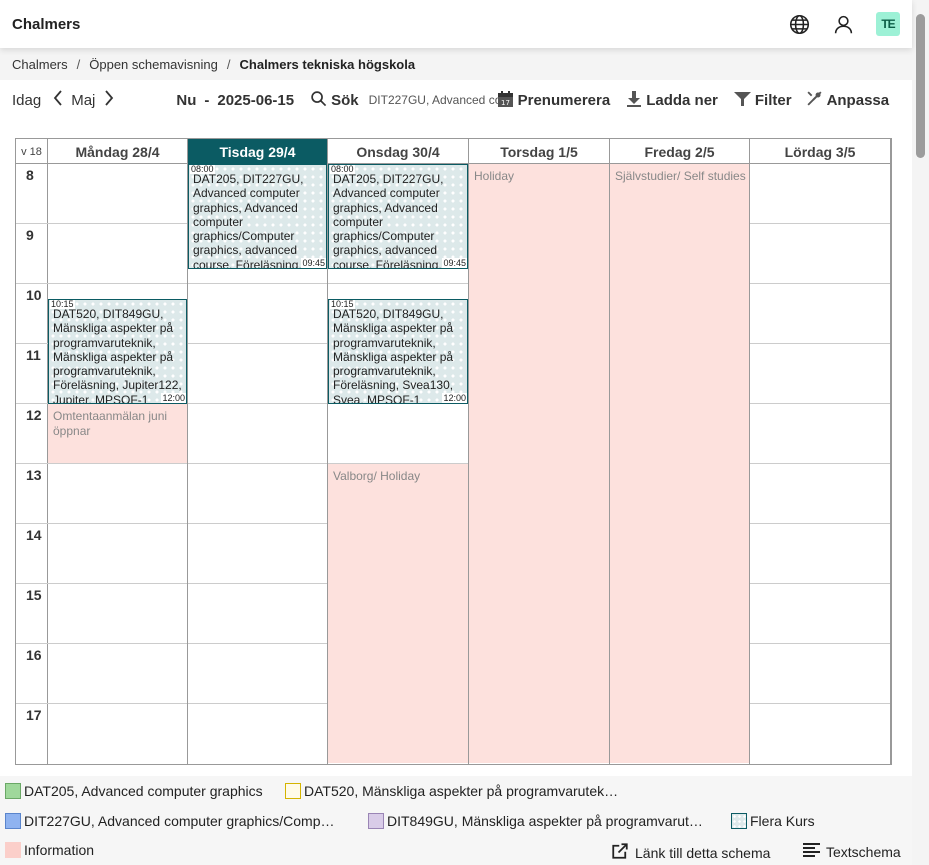 The image size is (929, 865). What do you see at coordinates (186, 100) in the screenshot?
I see `now-label: Nu` at bounding box center [186, 100].